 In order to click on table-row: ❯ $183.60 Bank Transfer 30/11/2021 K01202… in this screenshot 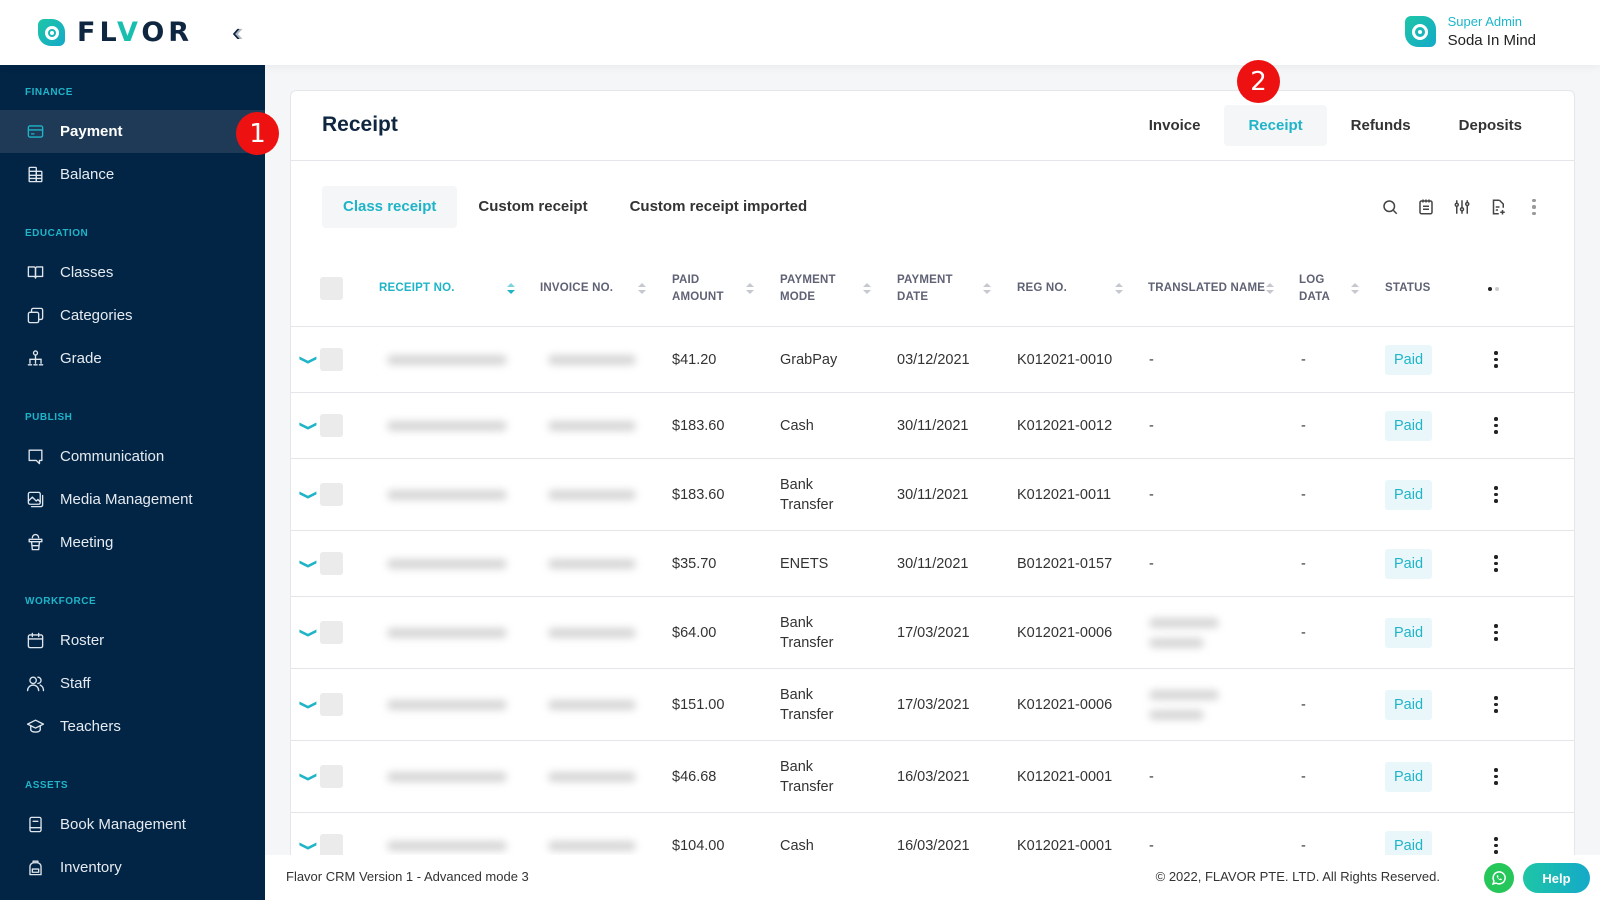, I will do `click(932, 494)`.